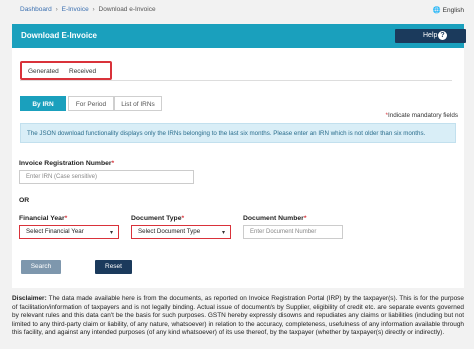  Describe the element at coordinates (29, 298) in the screenshot. I see `disclaimer-label: Disclaimer:` at that location.